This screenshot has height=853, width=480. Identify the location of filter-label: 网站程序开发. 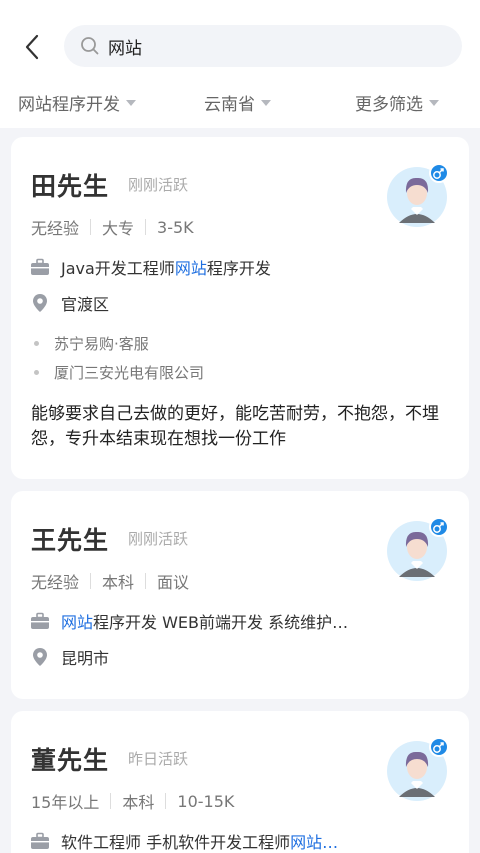
(69, 105).